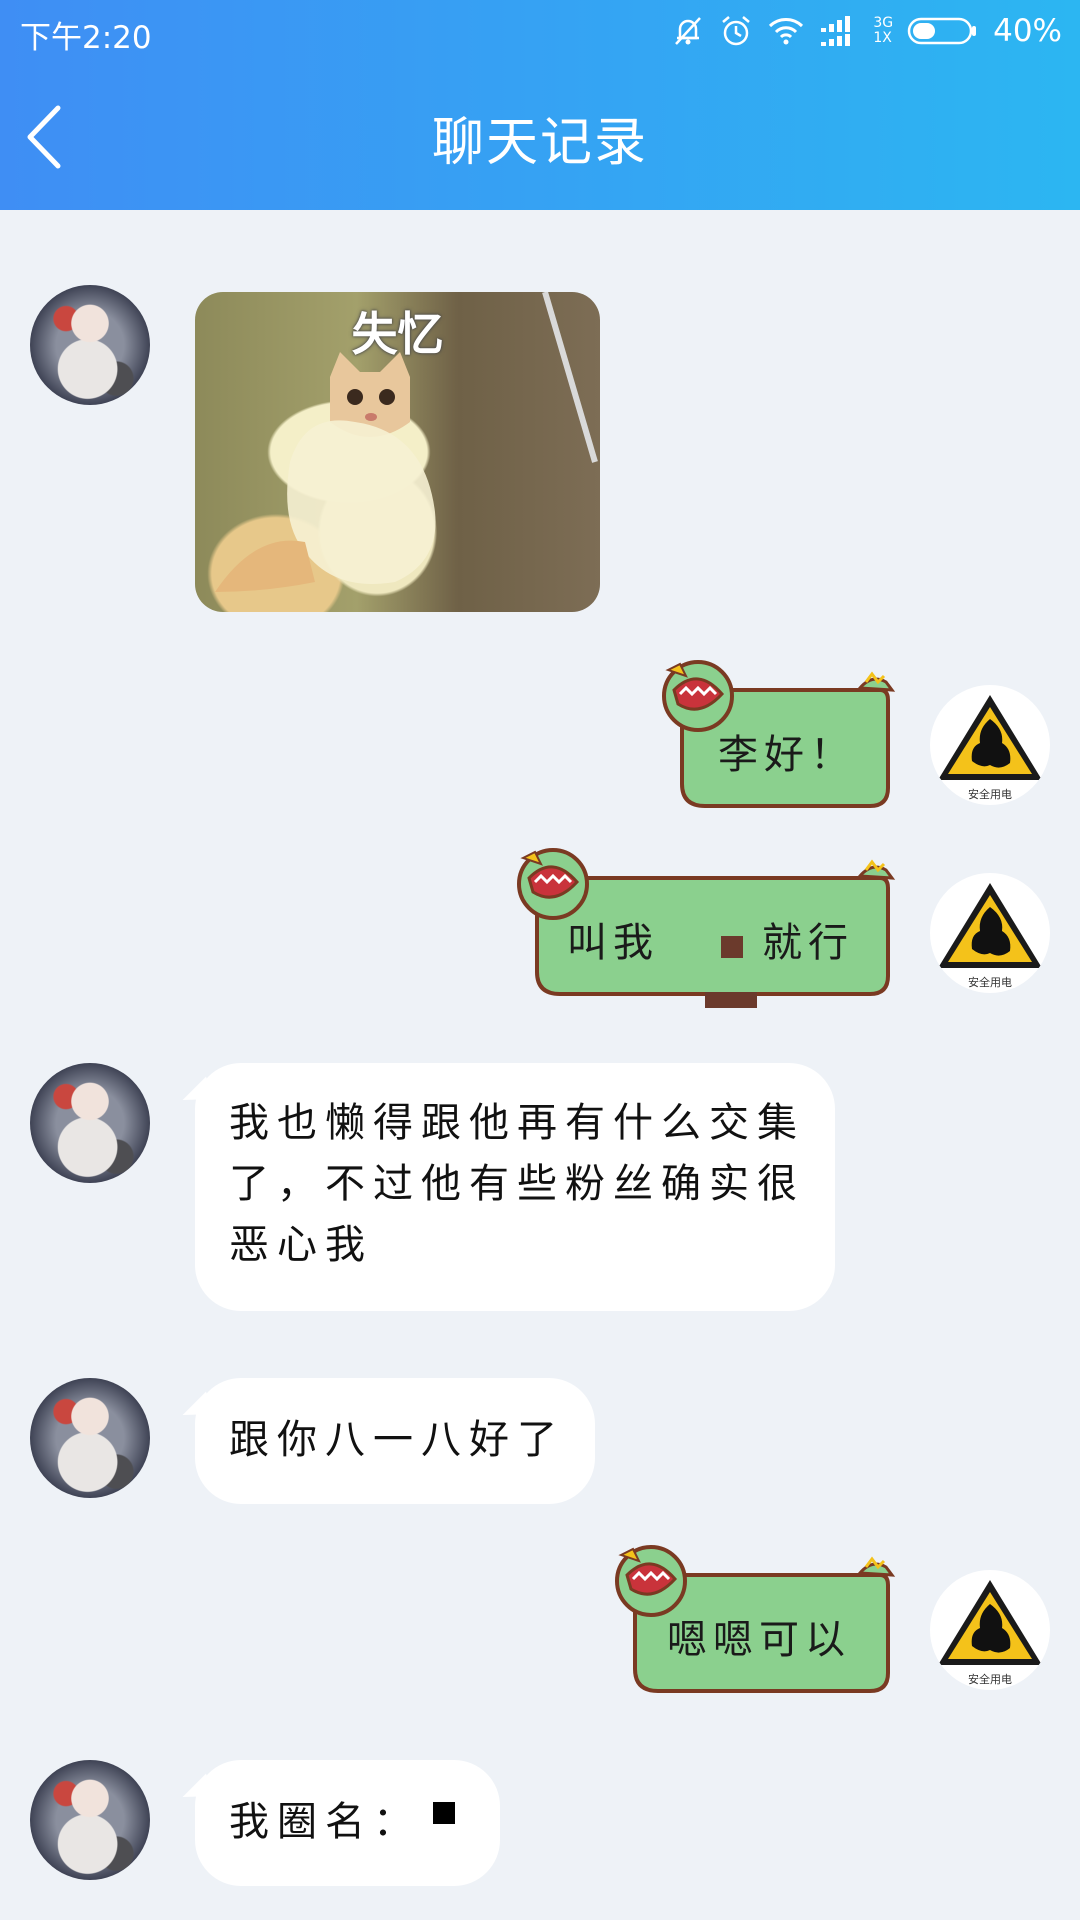  Describe the element at coordinates (759, 1640) in the screenshot. I see `message-text: 嗯嗯可以` at that location.